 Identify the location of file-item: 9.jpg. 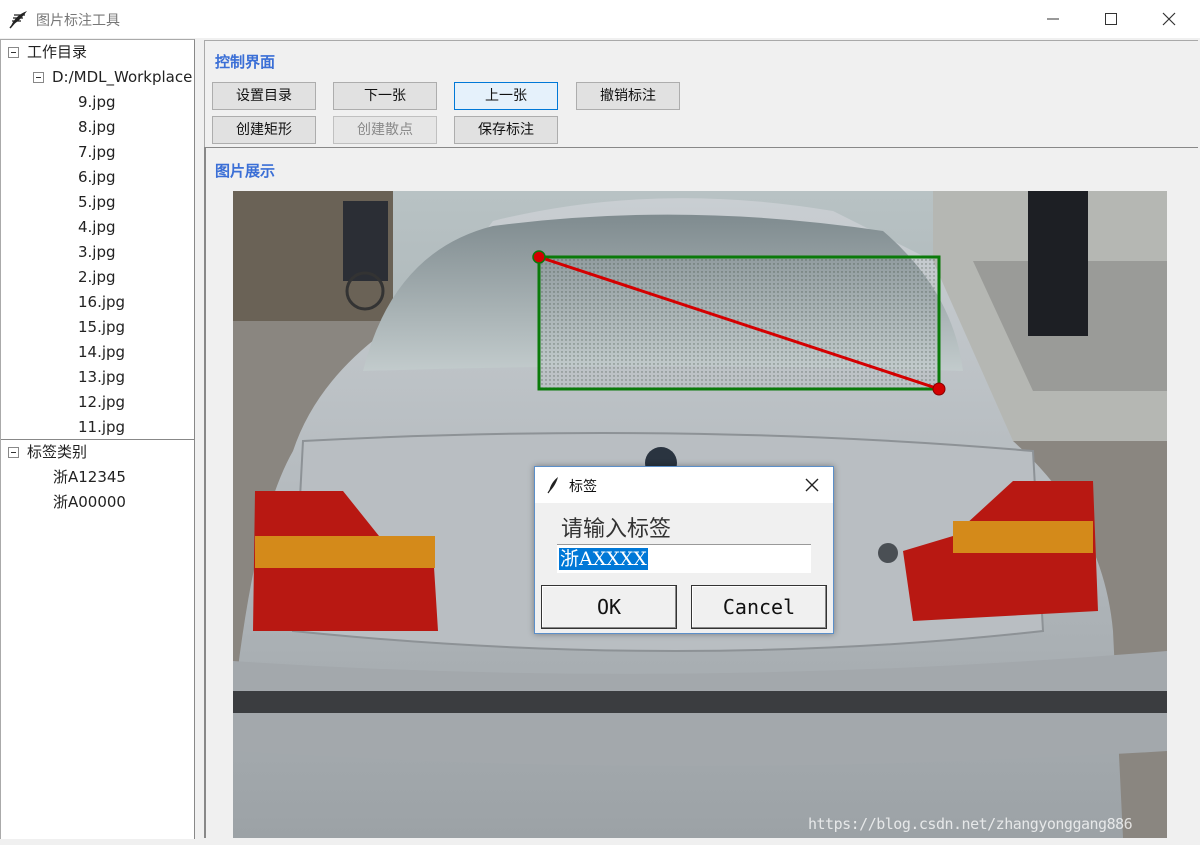
(97, 102).